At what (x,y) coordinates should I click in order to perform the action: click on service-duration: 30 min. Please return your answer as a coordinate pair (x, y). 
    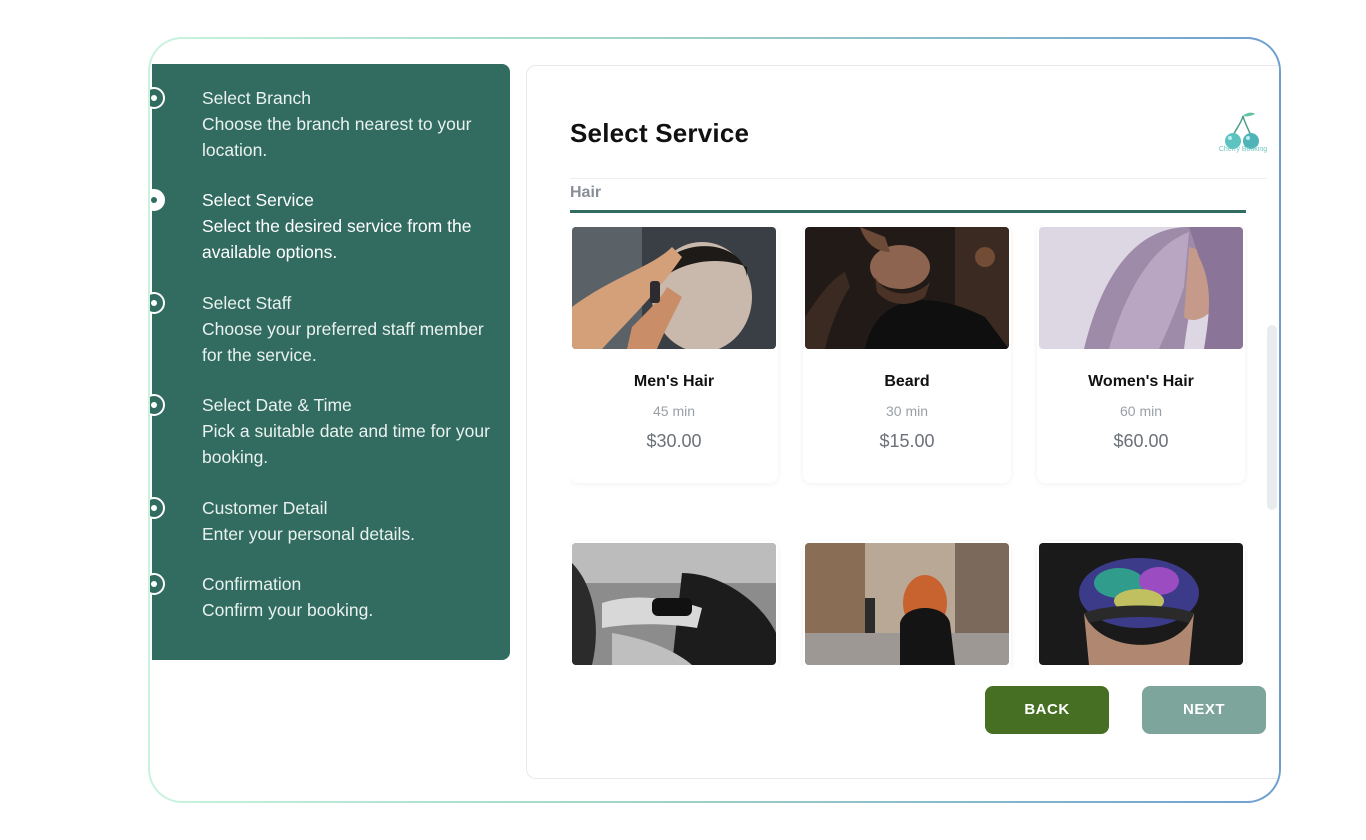
    Looking at the image, I should click on (907, 411).